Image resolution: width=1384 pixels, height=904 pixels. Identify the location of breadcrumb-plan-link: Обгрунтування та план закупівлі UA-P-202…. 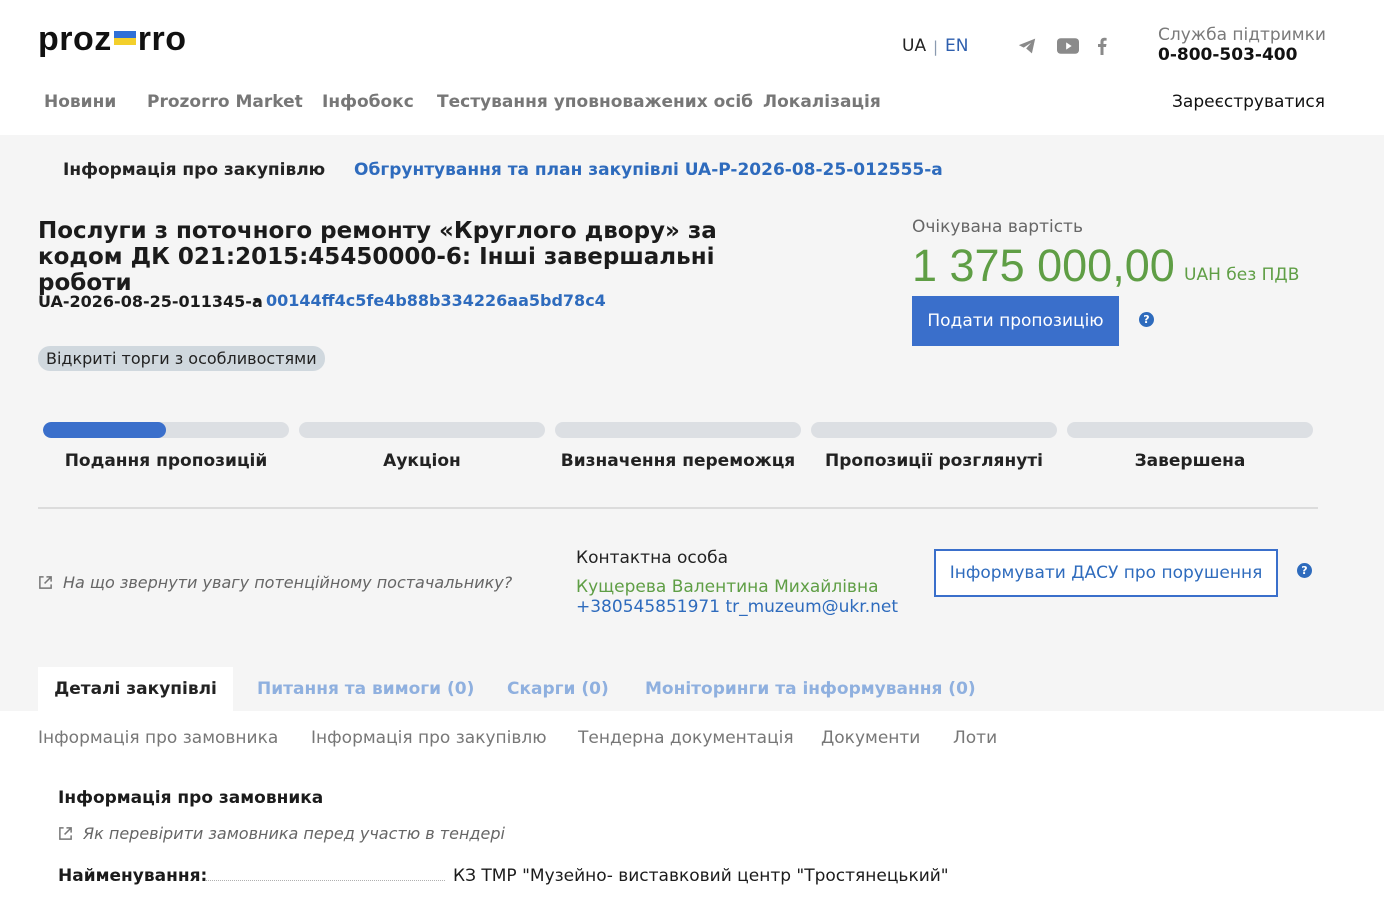
(648, 170).